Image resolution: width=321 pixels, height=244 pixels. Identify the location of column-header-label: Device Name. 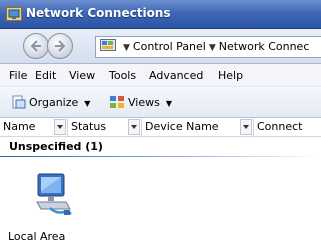
(182, 126).